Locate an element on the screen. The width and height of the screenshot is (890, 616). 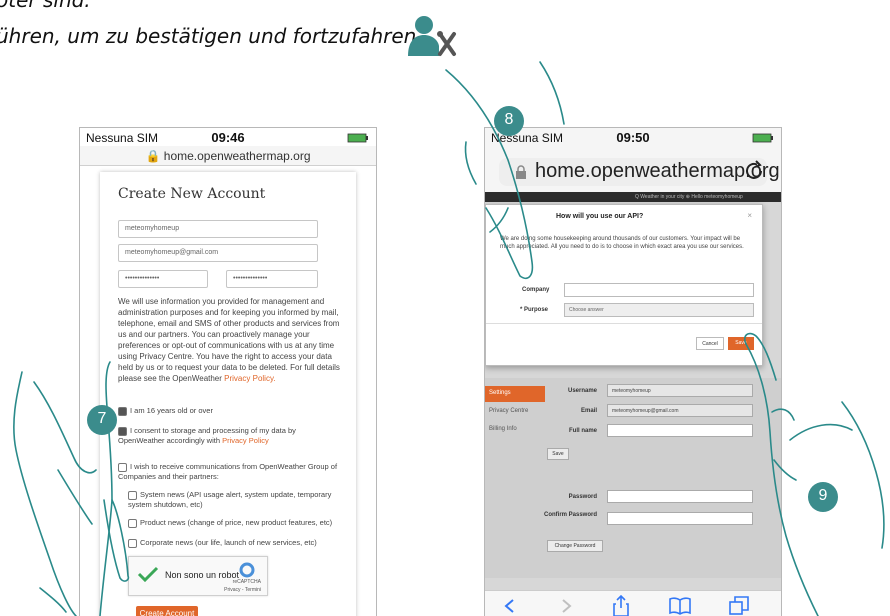
password-field: •••••••••••••• is located at coordinates (163, 279).